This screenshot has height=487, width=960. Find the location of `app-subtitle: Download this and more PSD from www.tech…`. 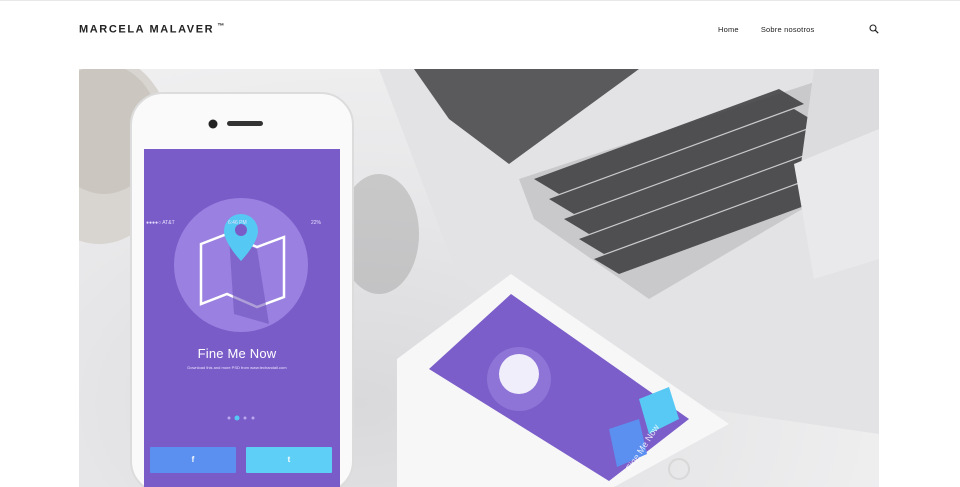

app-subtitle: Download this and more PSD from www.tech… is located at coordinates (237, 367).